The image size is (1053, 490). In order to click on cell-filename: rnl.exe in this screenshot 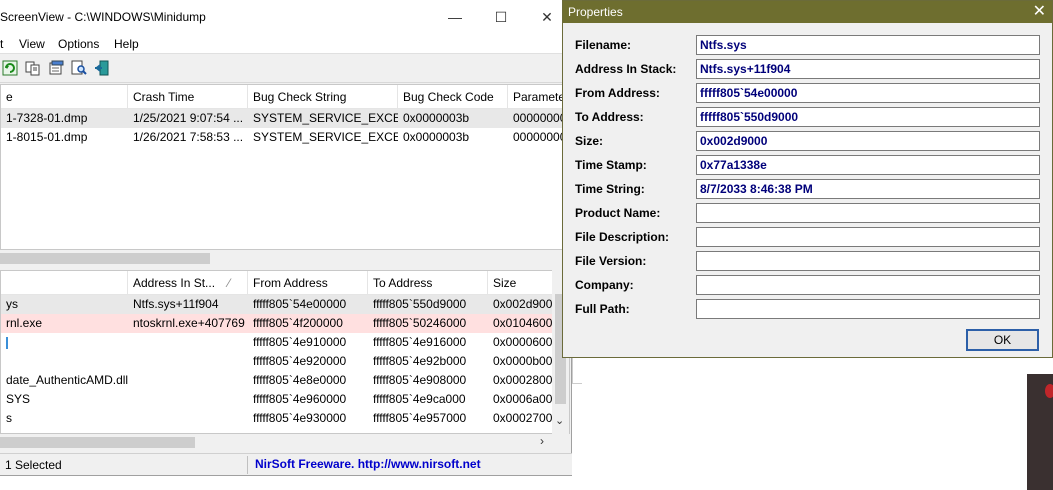, I will do `click(24, 323)`.